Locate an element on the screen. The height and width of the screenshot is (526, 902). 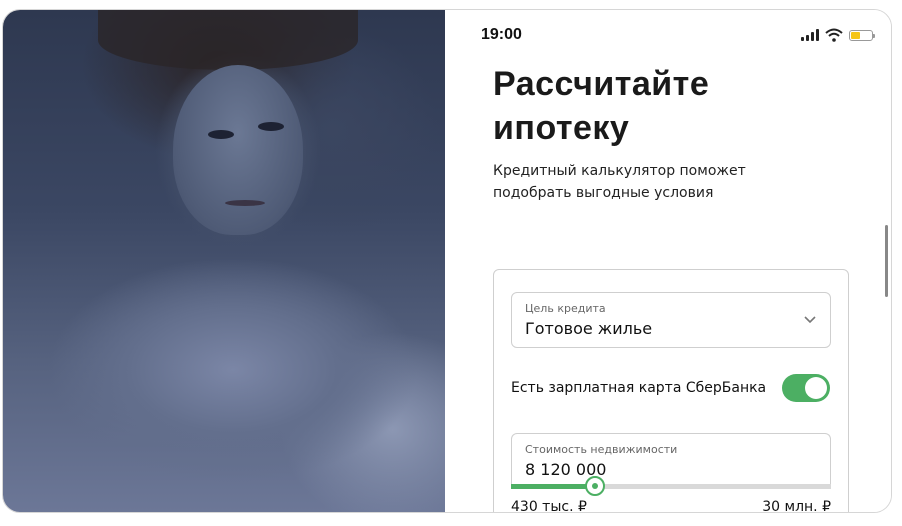
range-min-label: 430 тыс. ₽ is located at coordinates (549, 506).